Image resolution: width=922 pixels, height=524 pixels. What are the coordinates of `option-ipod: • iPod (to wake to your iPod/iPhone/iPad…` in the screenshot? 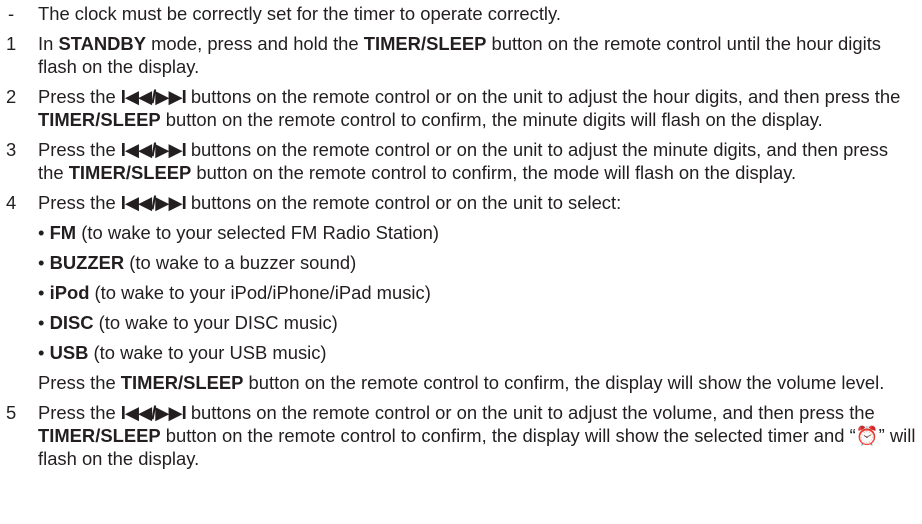 It's located at (234, 292).